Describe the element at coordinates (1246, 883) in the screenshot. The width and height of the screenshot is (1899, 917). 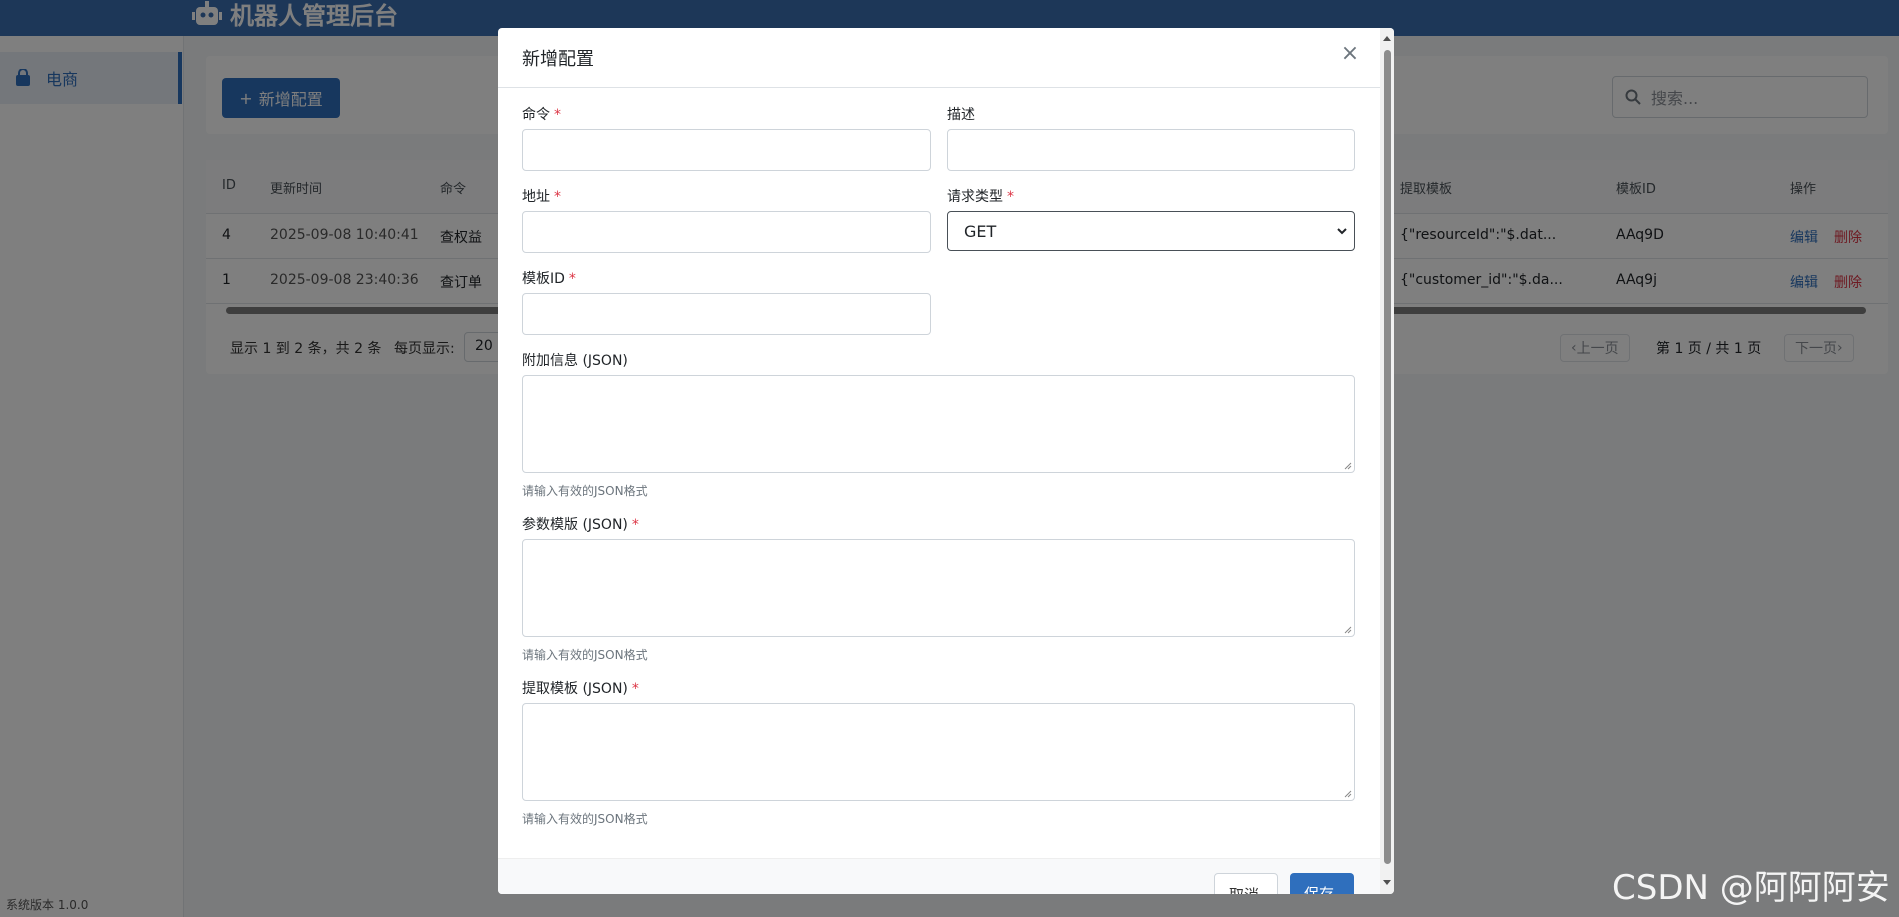
I see `cancel-button: 取消` at that location.